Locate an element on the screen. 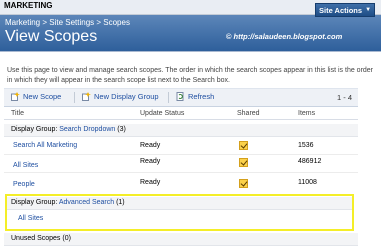 This screenshot has width=381, height=250. unused-scopes-row: Unused Scopes (0) is located at coordinates (181, 239).